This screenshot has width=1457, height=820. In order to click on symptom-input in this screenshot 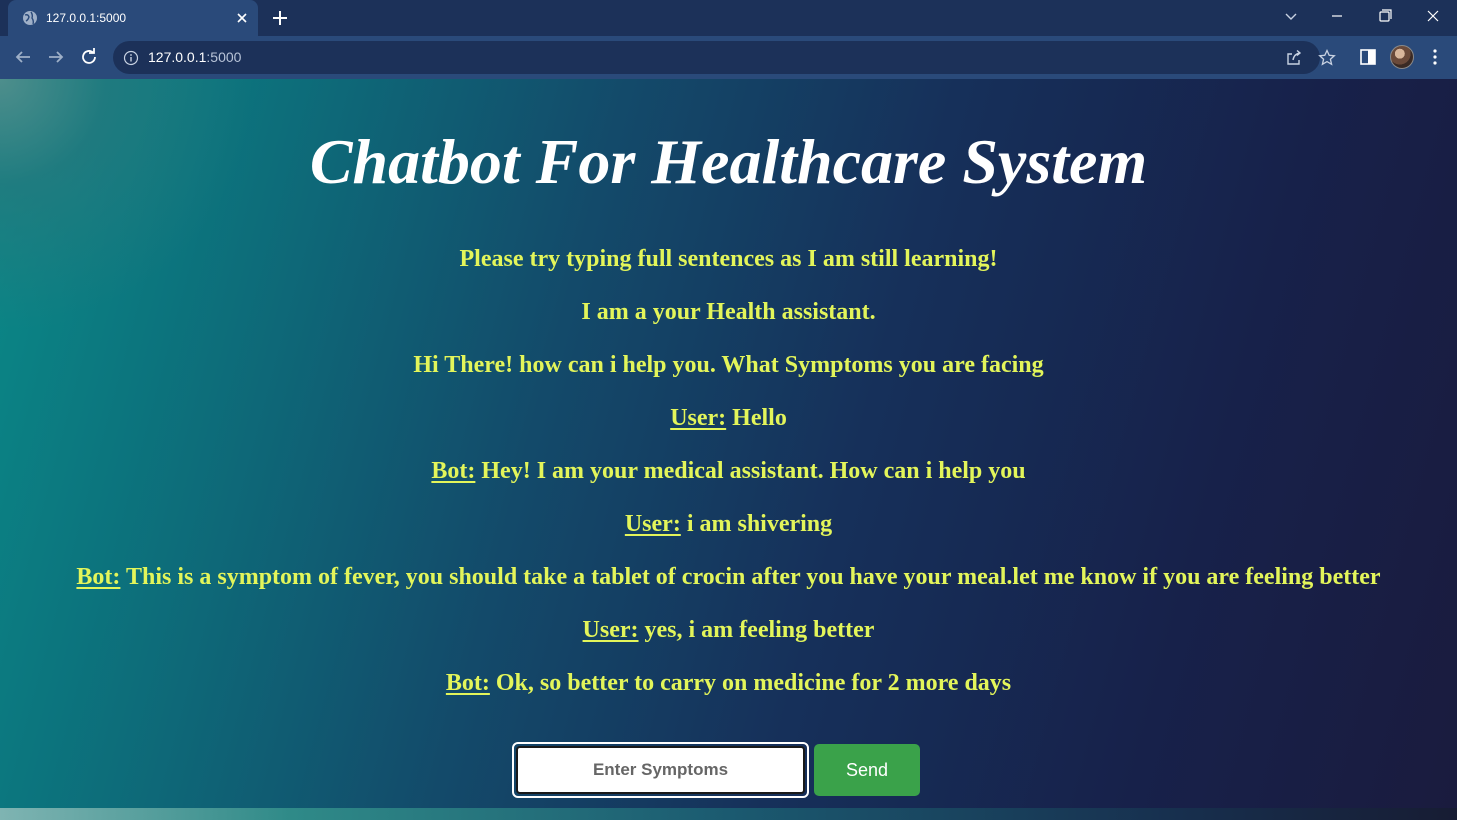, I will do `click(660, 770)`.